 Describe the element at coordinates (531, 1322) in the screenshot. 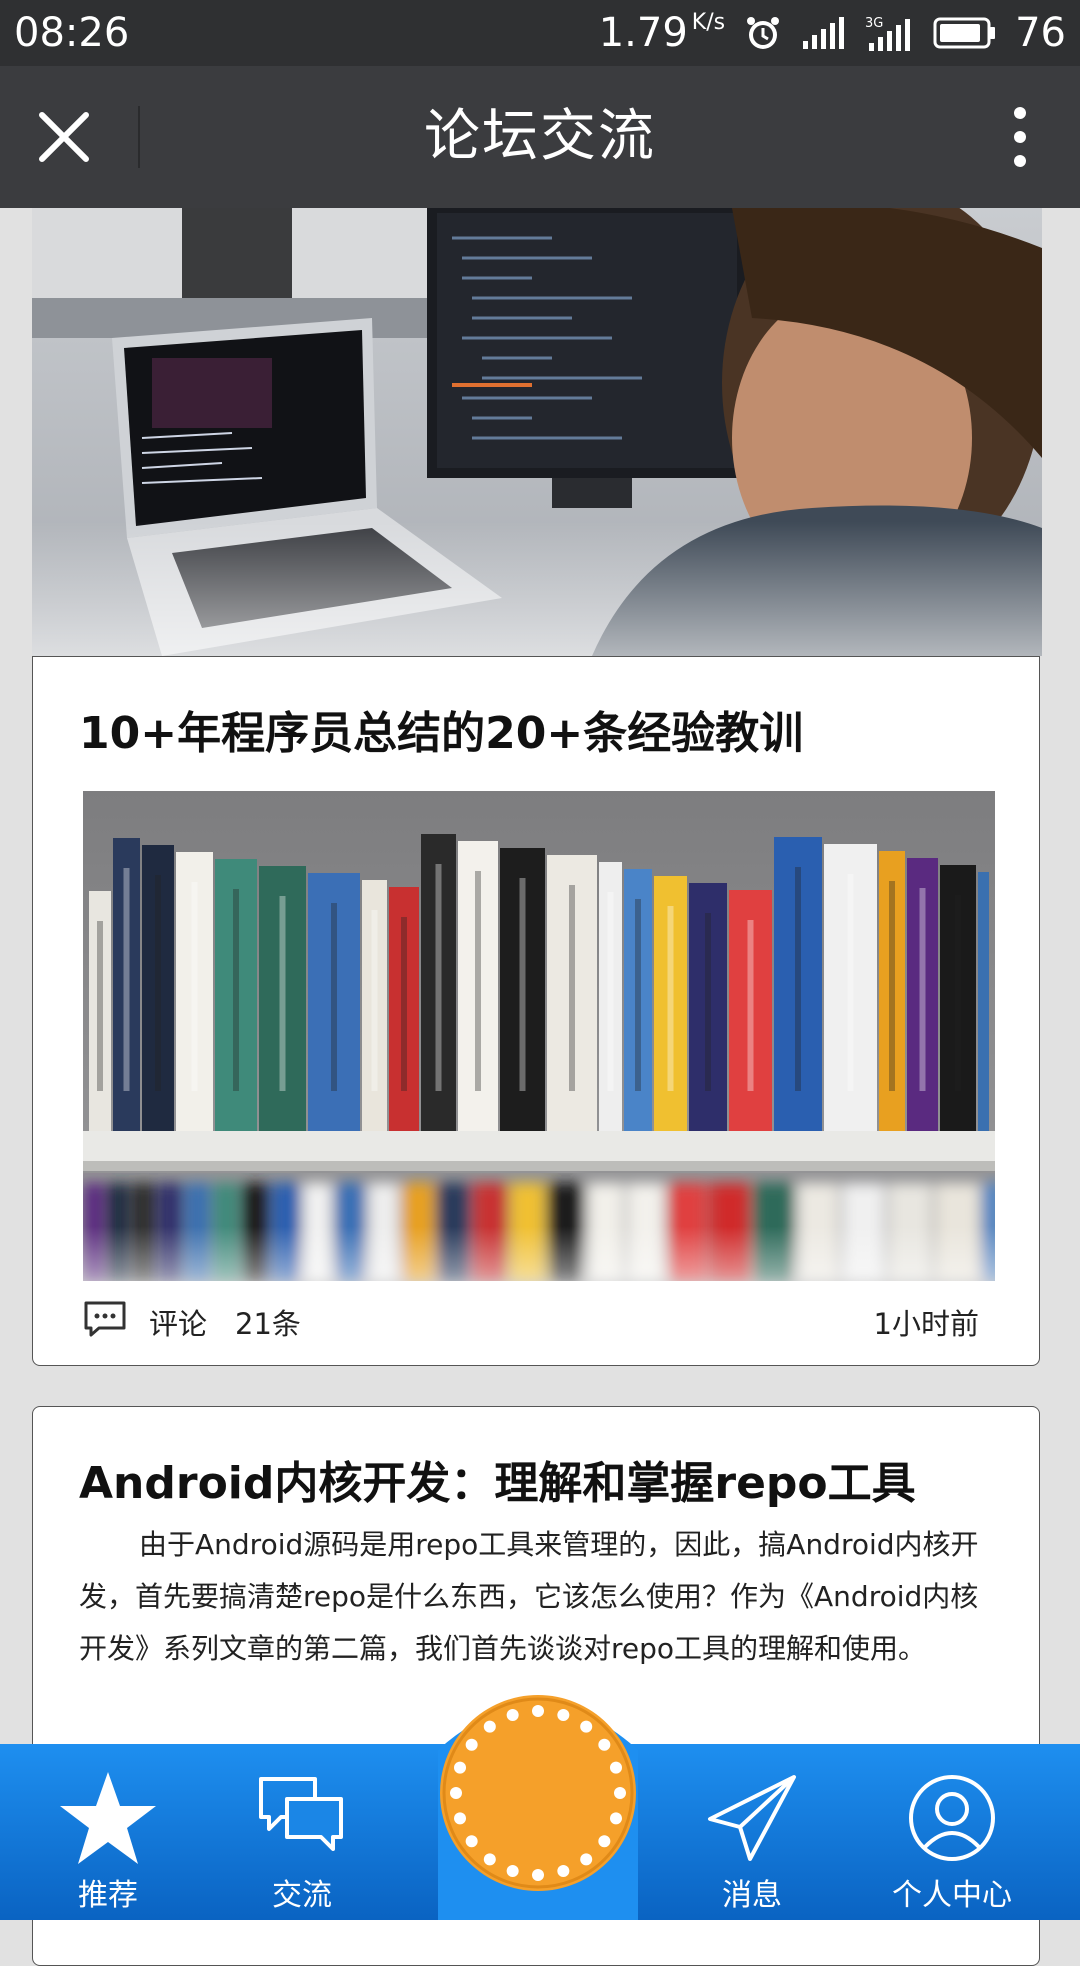

I see `post-meta: 评论 21条 1小时前` at that location.